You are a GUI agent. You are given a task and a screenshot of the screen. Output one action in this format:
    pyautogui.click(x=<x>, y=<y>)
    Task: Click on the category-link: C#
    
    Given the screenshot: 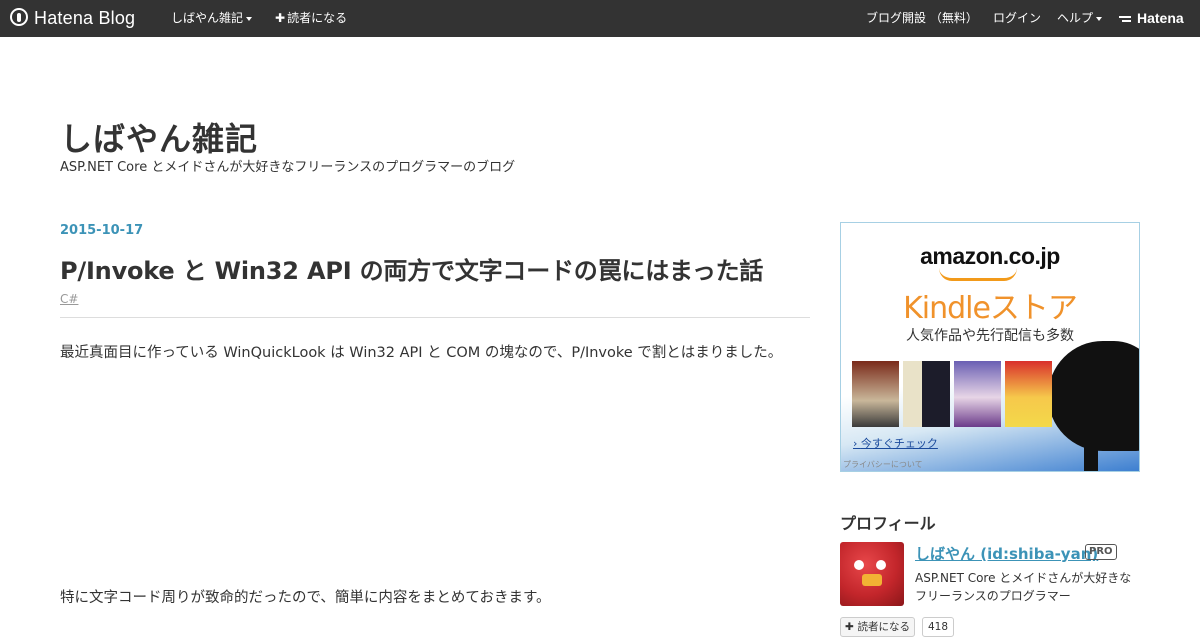 What is the action you would take?
    pyautogui.click(x=69, y=299)
    